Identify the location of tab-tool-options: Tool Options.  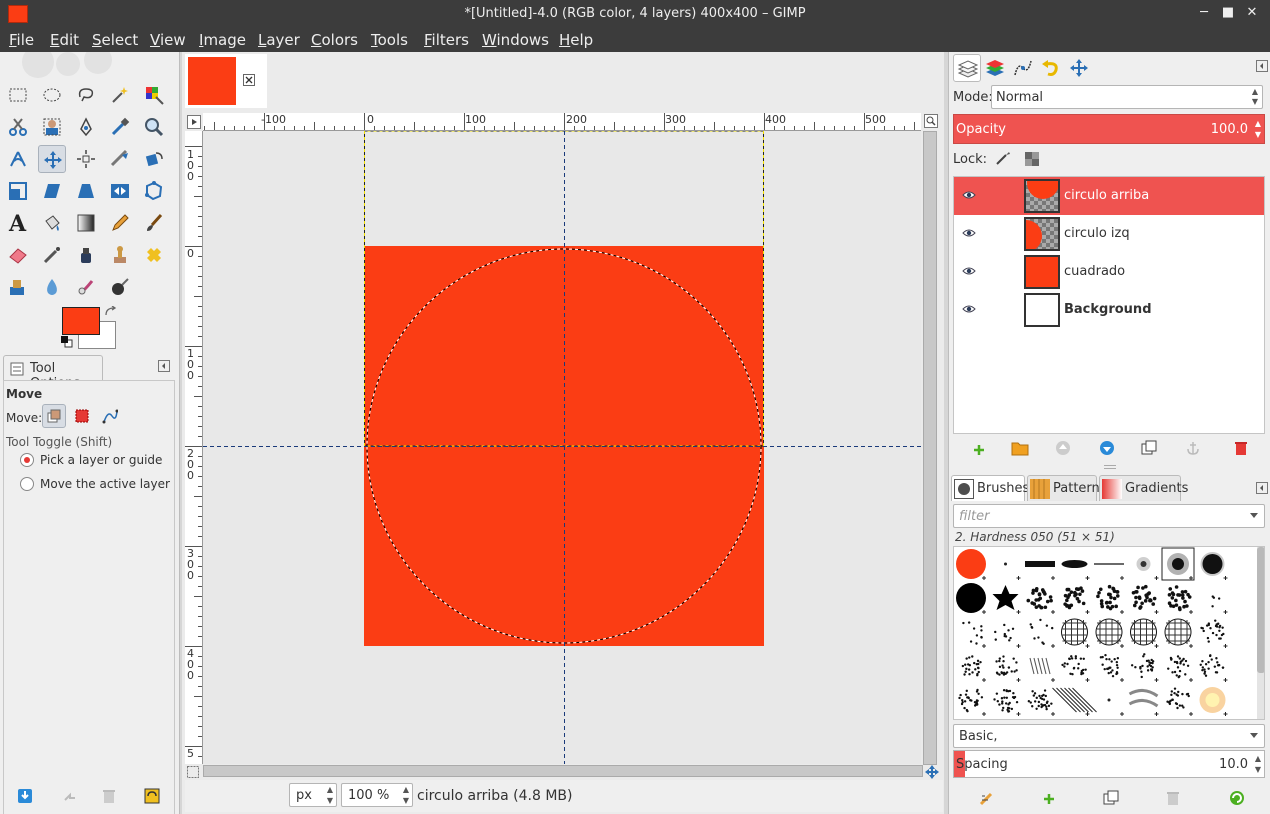
(53, 373).